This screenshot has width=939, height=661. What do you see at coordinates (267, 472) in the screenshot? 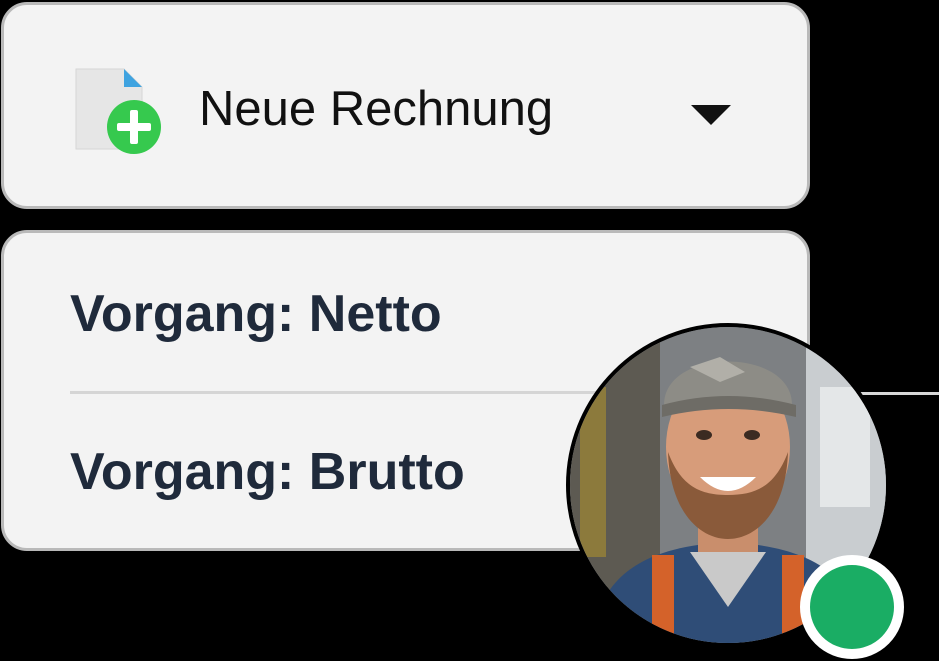
I see `menu-item-brutto: Vorgang: Brutto` at bounding box center [267, 472].